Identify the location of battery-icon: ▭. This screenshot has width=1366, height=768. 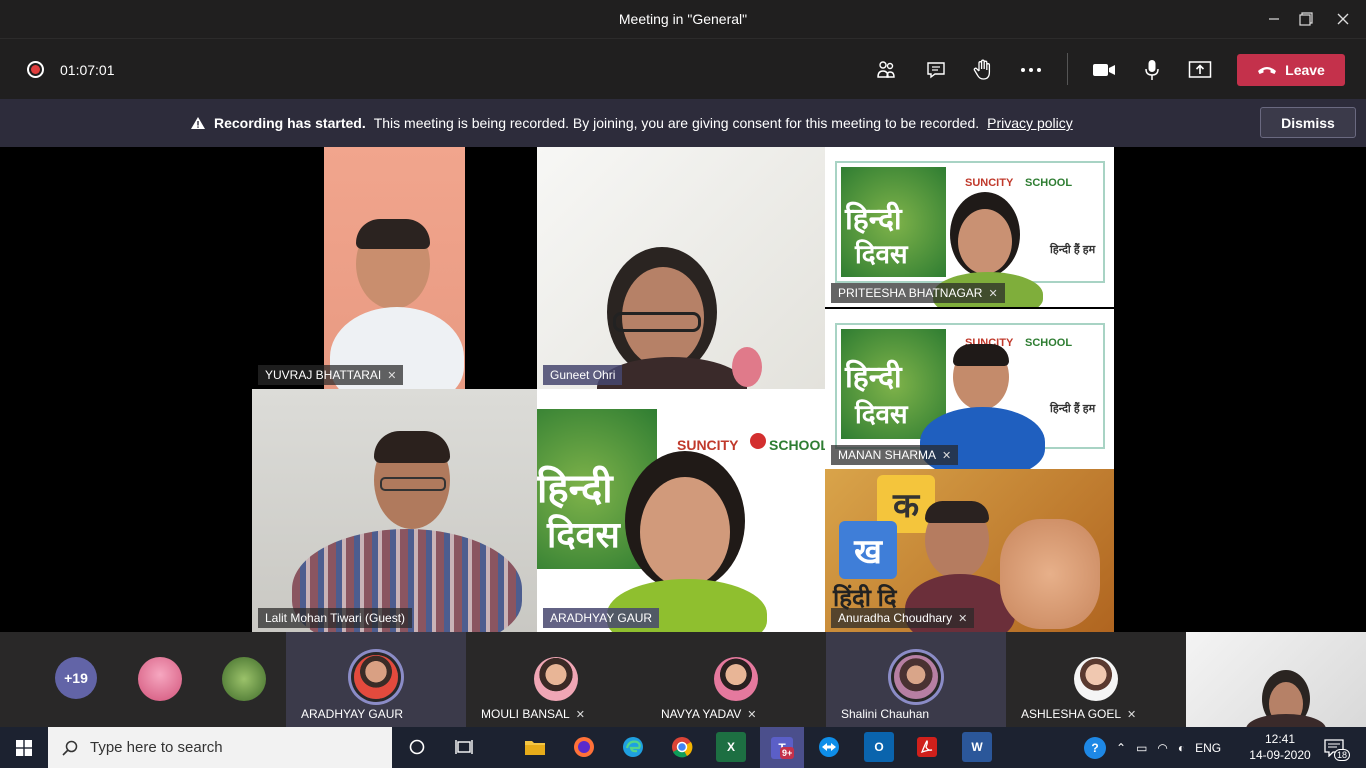
(1141, 748).